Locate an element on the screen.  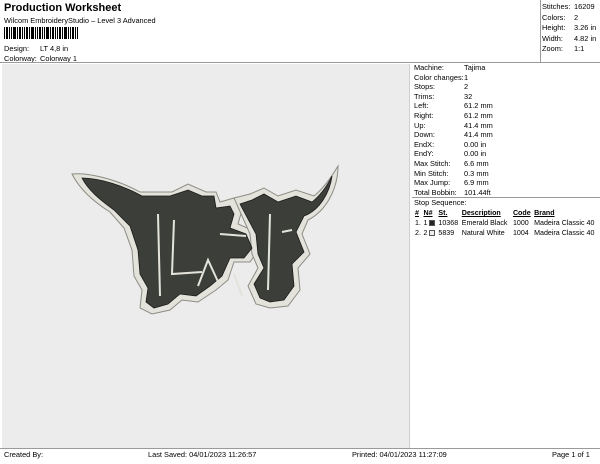
barcode is located at coordinates (44, 33).